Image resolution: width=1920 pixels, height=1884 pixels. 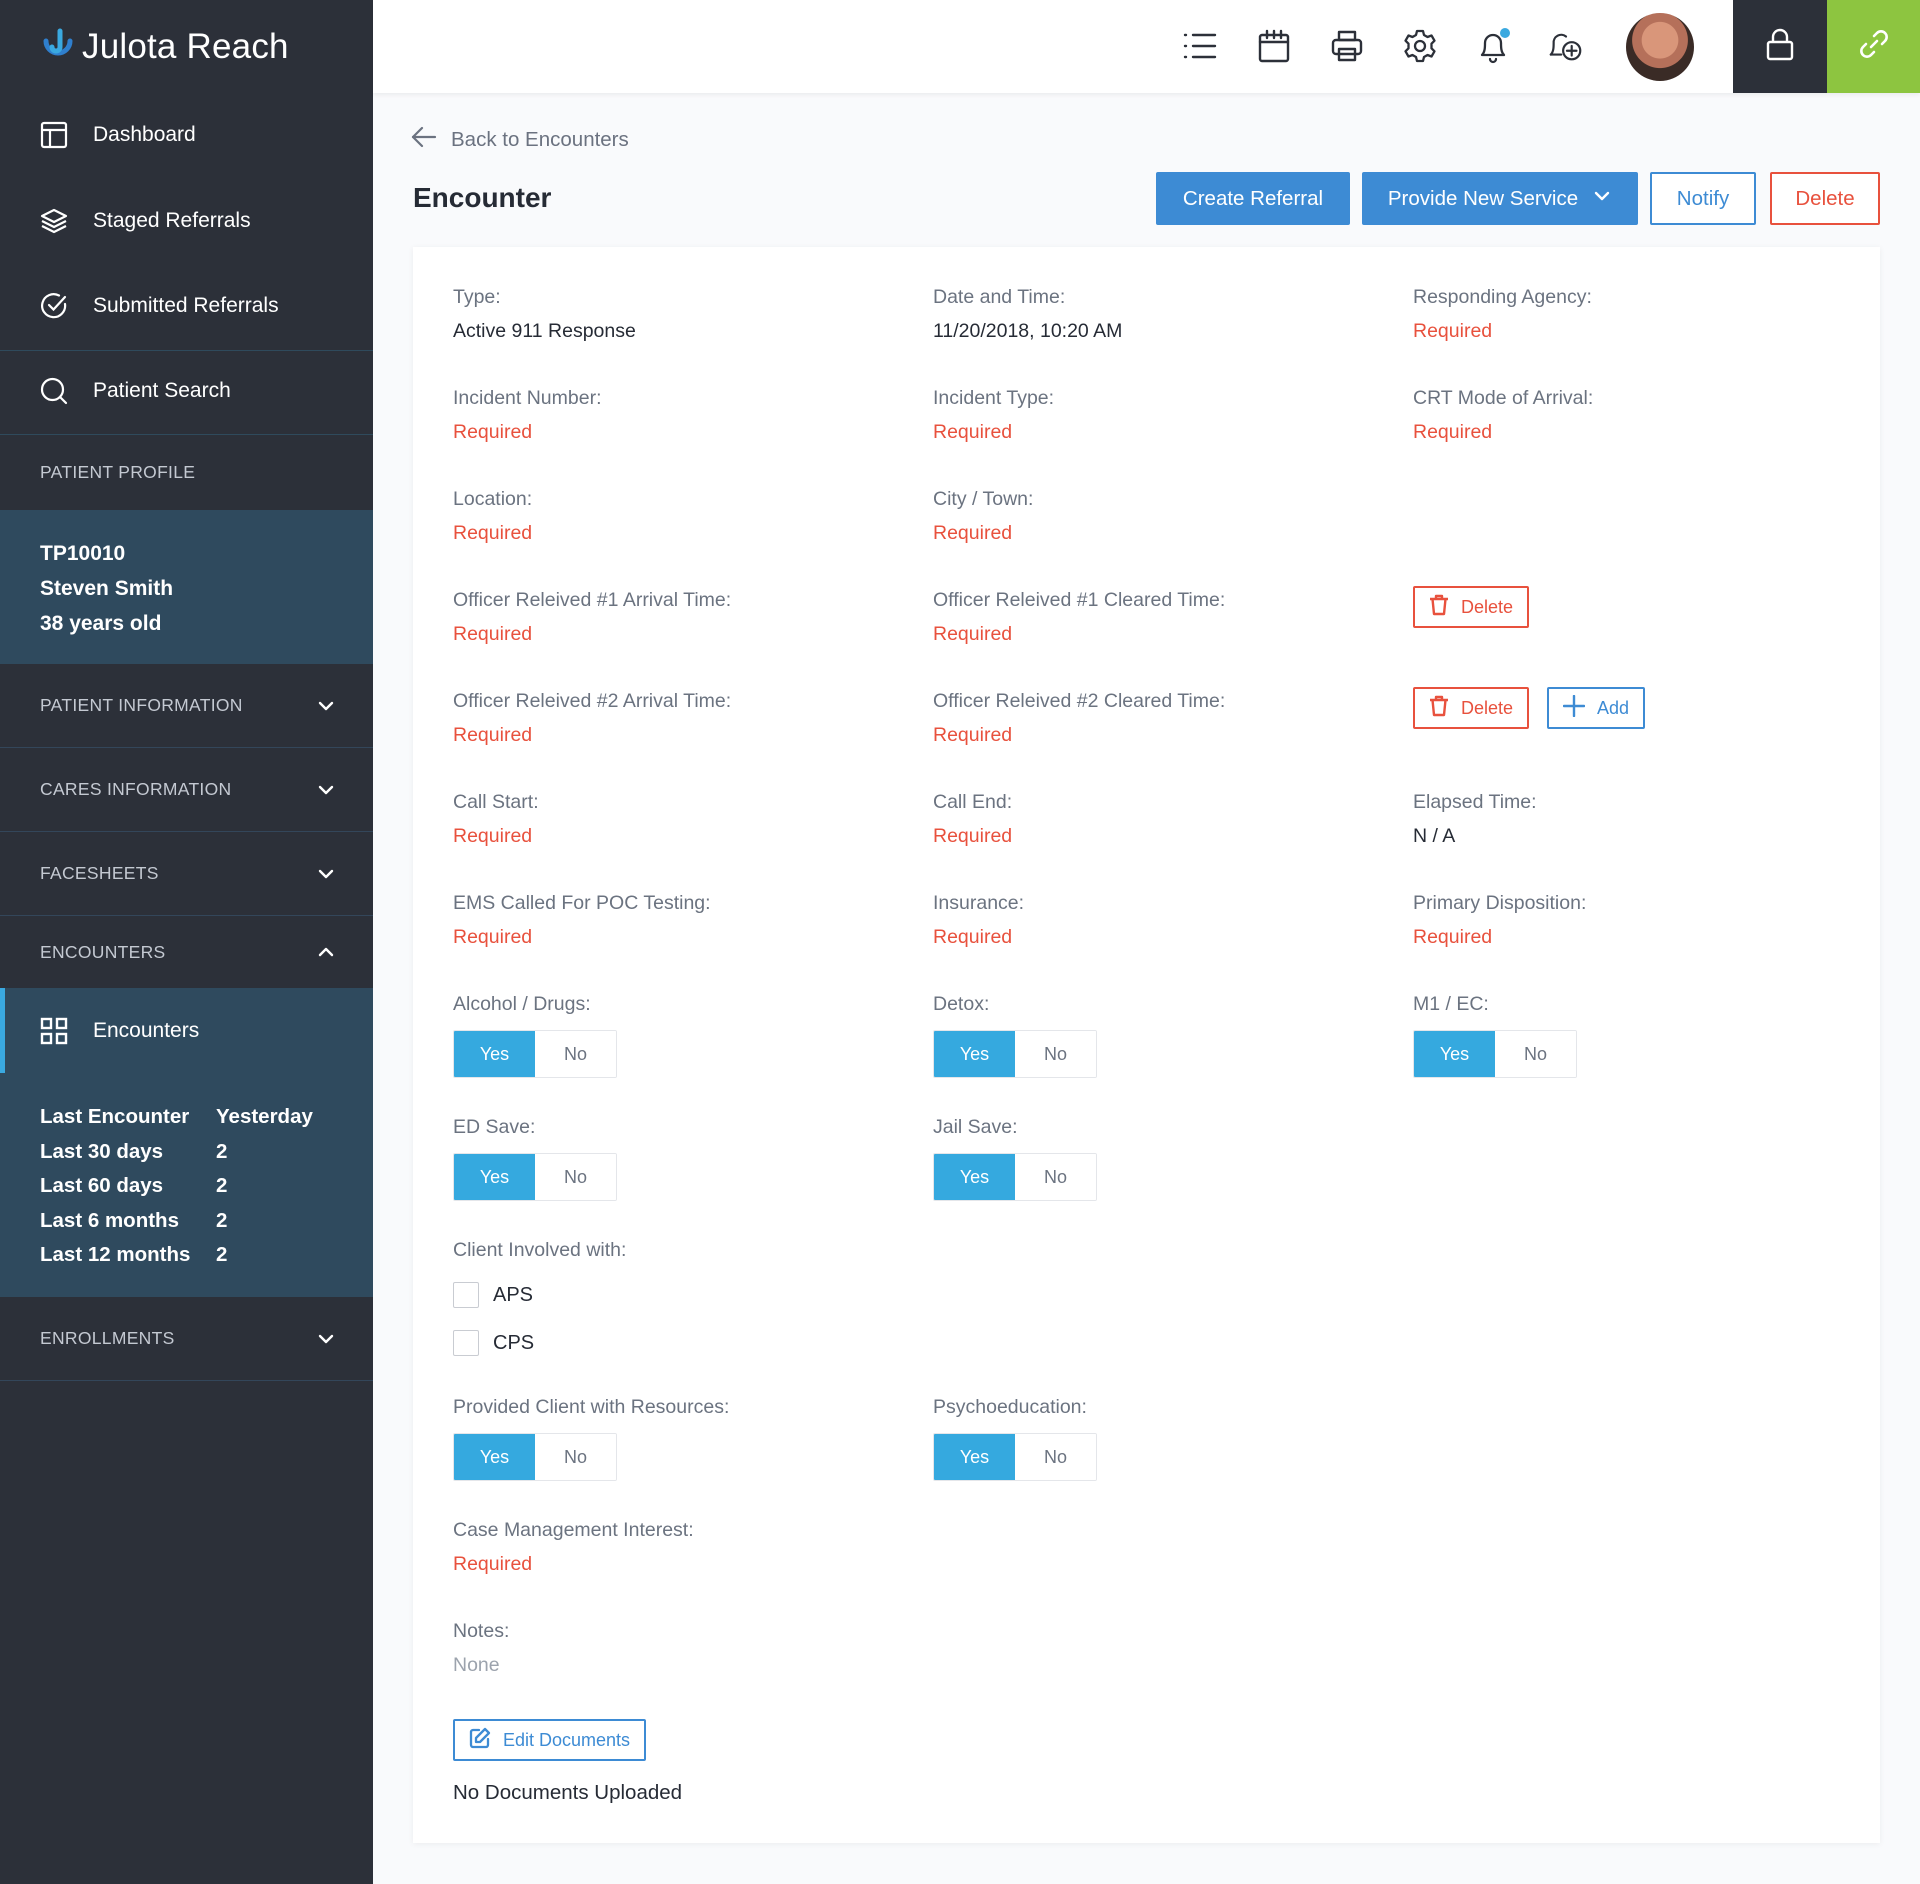 What do you see at coordinates (539, 1295) in the screenshot?
I see `checkbox-aps: APS` at bounding box center [539, 1295].